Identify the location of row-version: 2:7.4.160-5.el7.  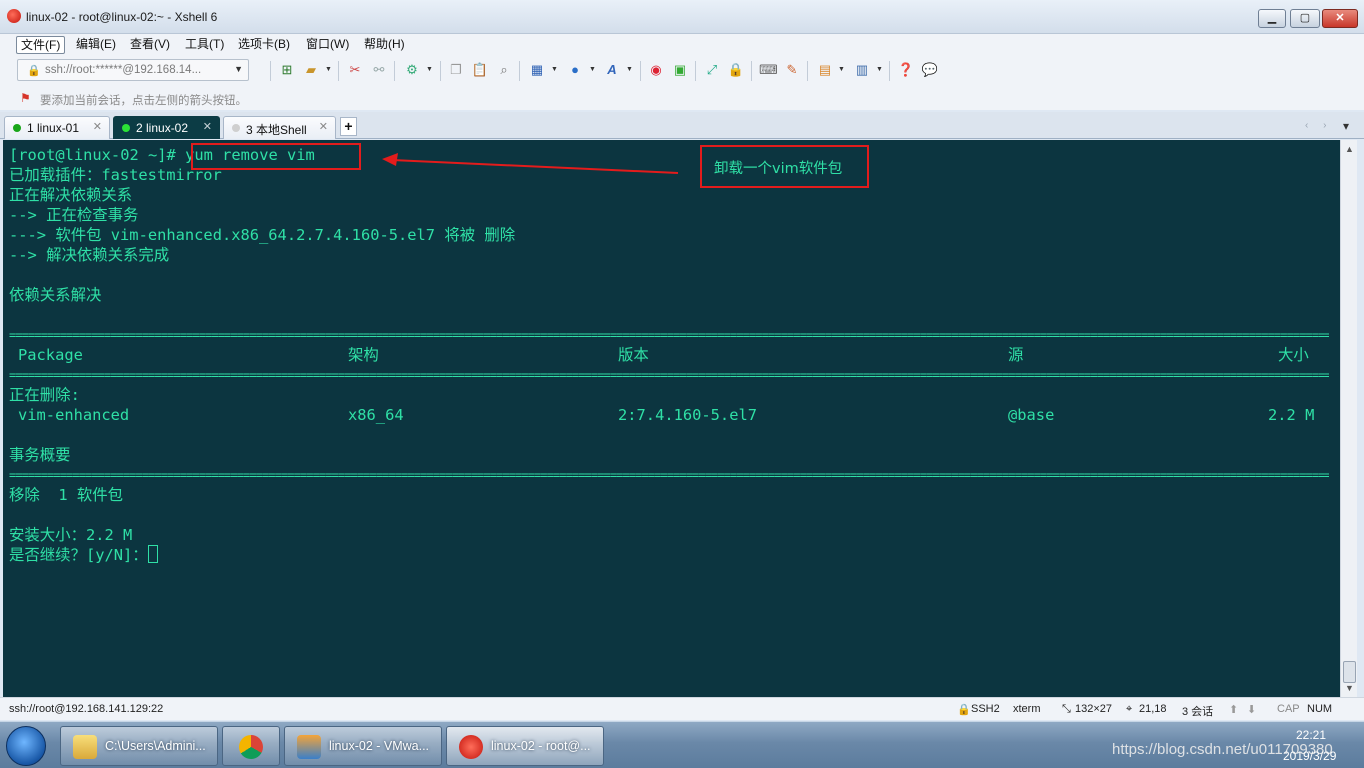
(687, 415).